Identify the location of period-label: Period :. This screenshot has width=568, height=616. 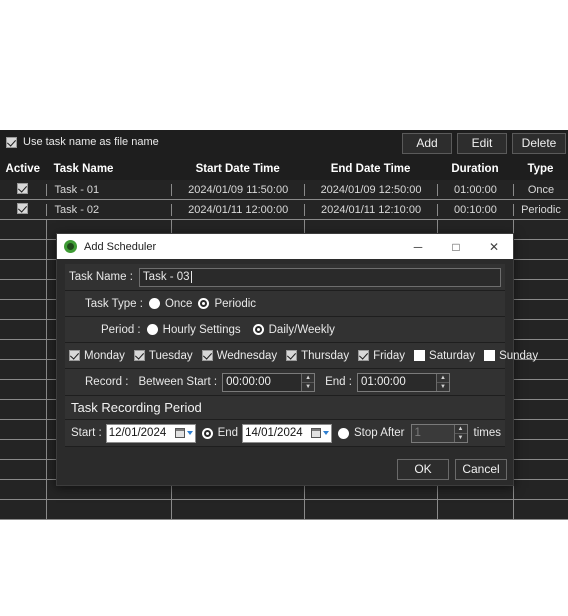
(121, 329).